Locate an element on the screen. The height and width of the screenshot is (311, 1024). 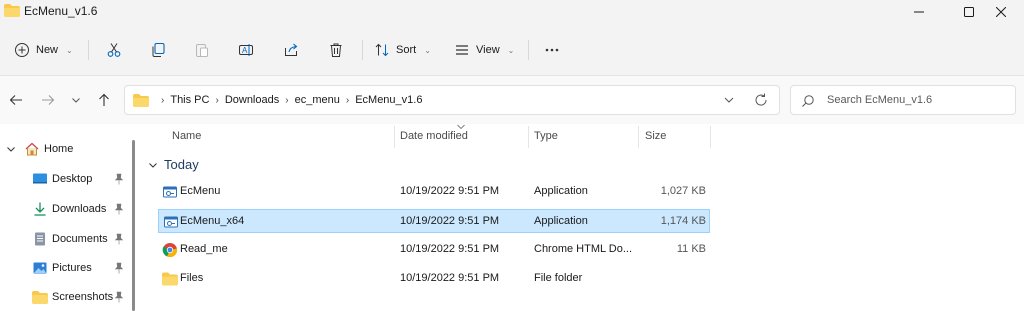
column-header-type: Type is located at coordinates (546, 136).